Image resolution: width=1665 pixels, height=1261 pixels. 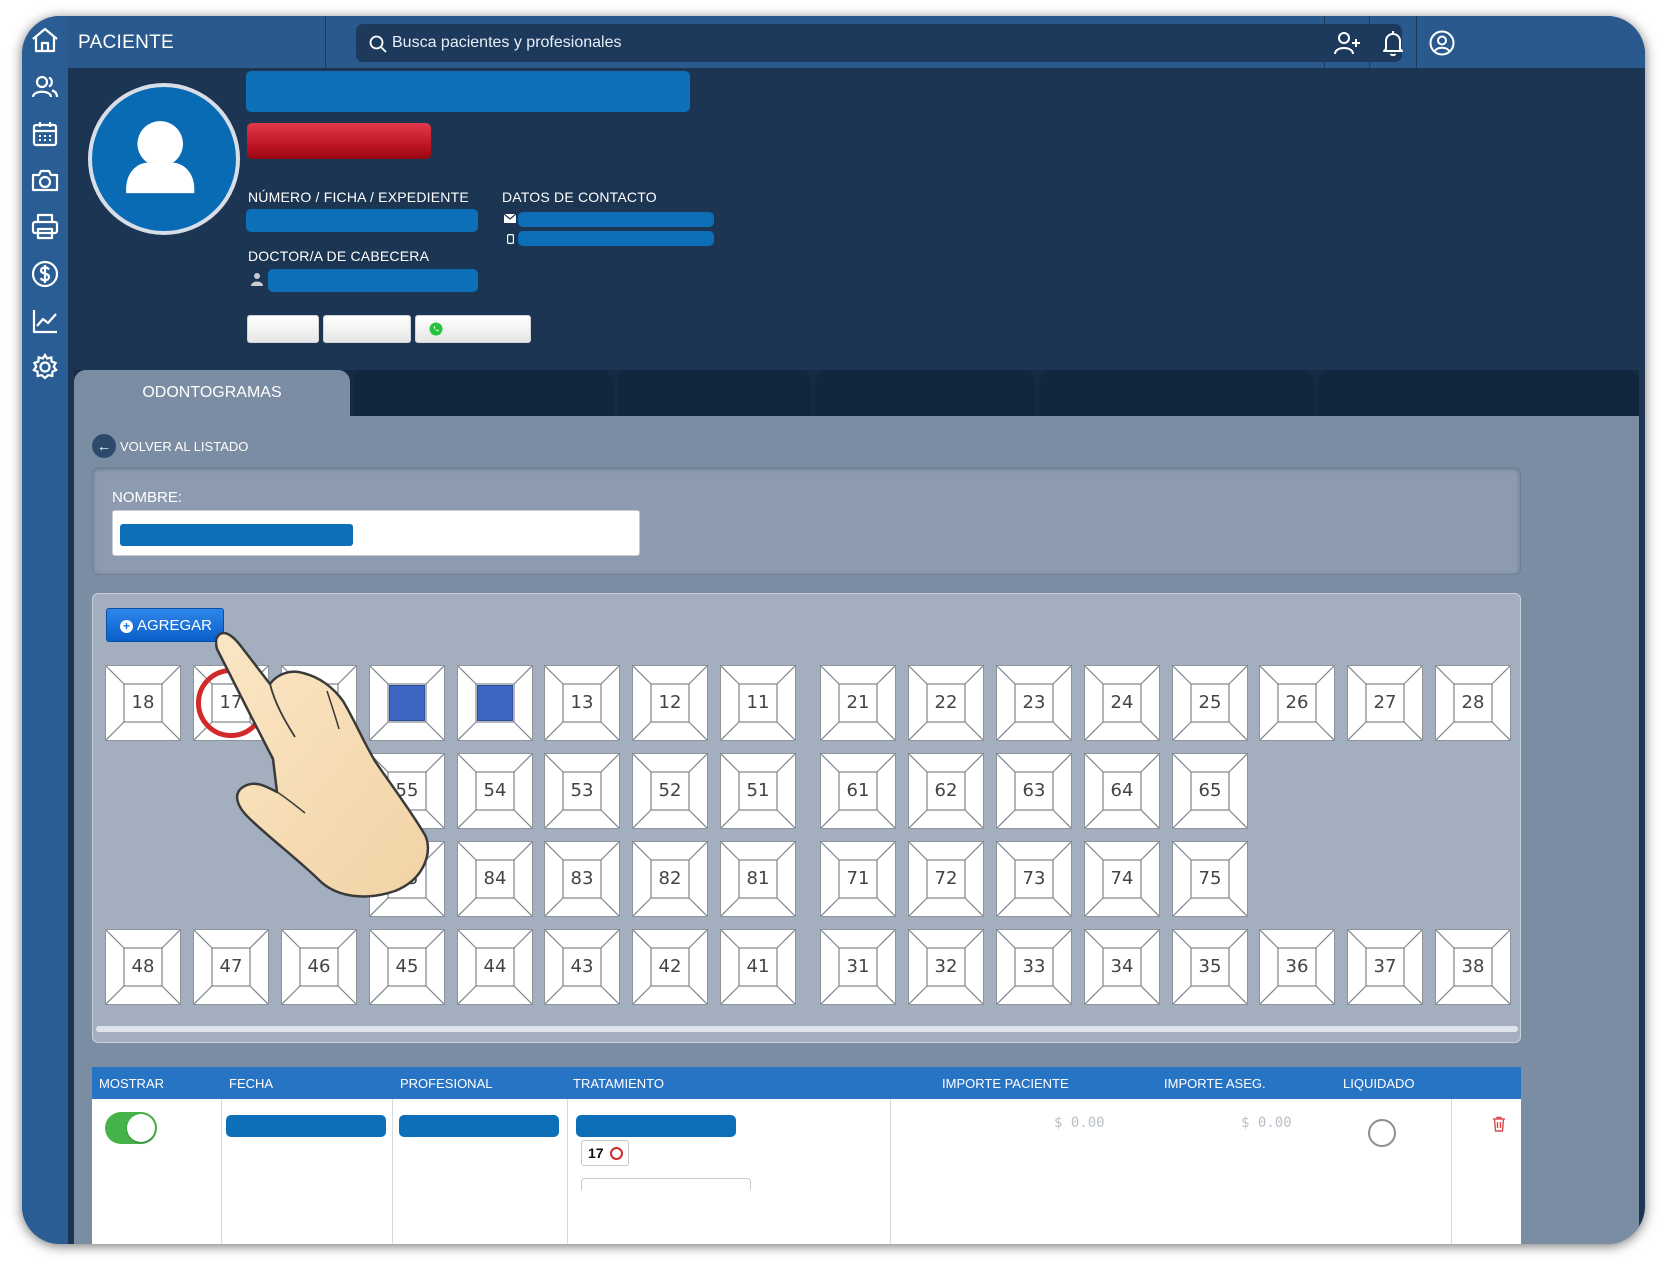 I want to click on tooth-63: 63, so click(x=1034, y=791).